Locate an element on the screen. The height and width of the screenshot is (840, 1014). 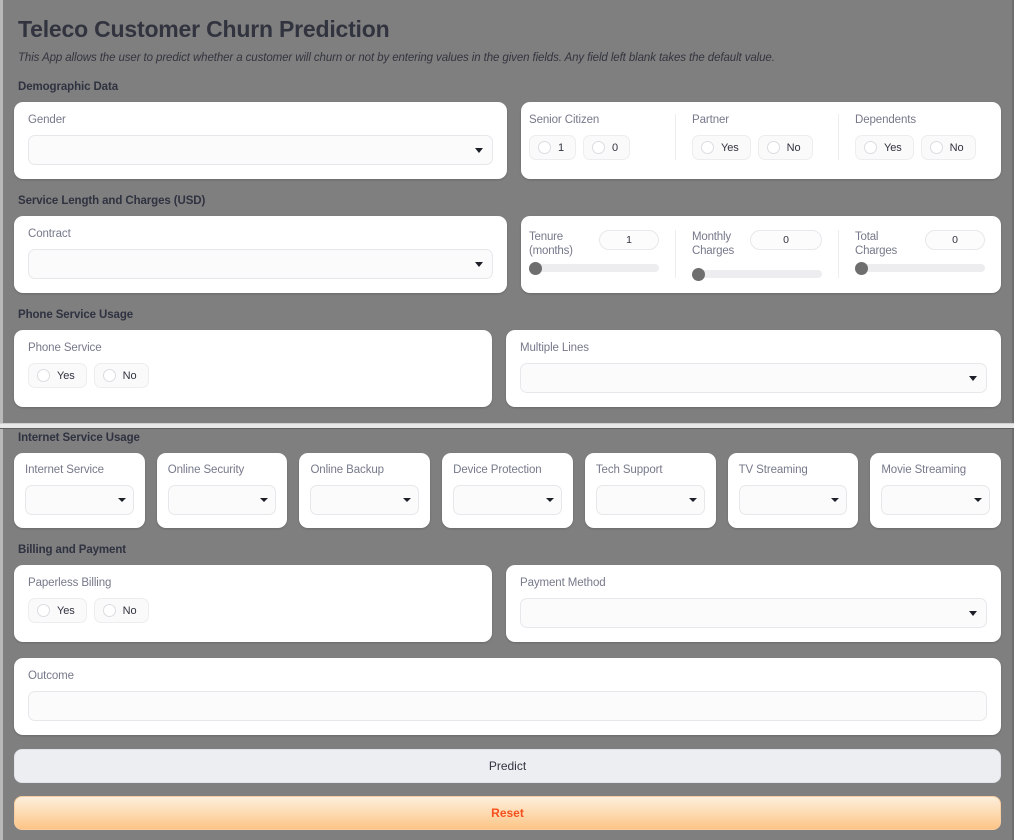
payment-method-label: Payment Method is located at coordinates (563, 583).